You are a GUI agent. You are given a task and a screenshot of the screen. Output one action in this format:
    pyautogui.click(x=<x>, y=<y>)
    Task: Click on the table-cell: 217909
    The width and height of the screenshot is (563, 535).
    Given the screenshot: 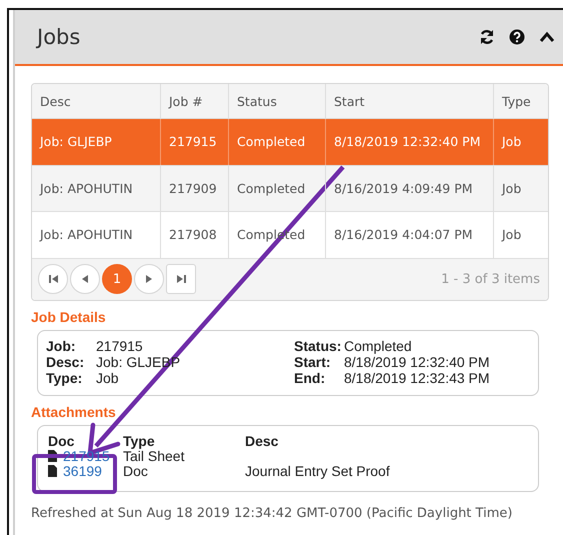 What is the action you would take?
    pyautogui.click(x=195, y=188)
    